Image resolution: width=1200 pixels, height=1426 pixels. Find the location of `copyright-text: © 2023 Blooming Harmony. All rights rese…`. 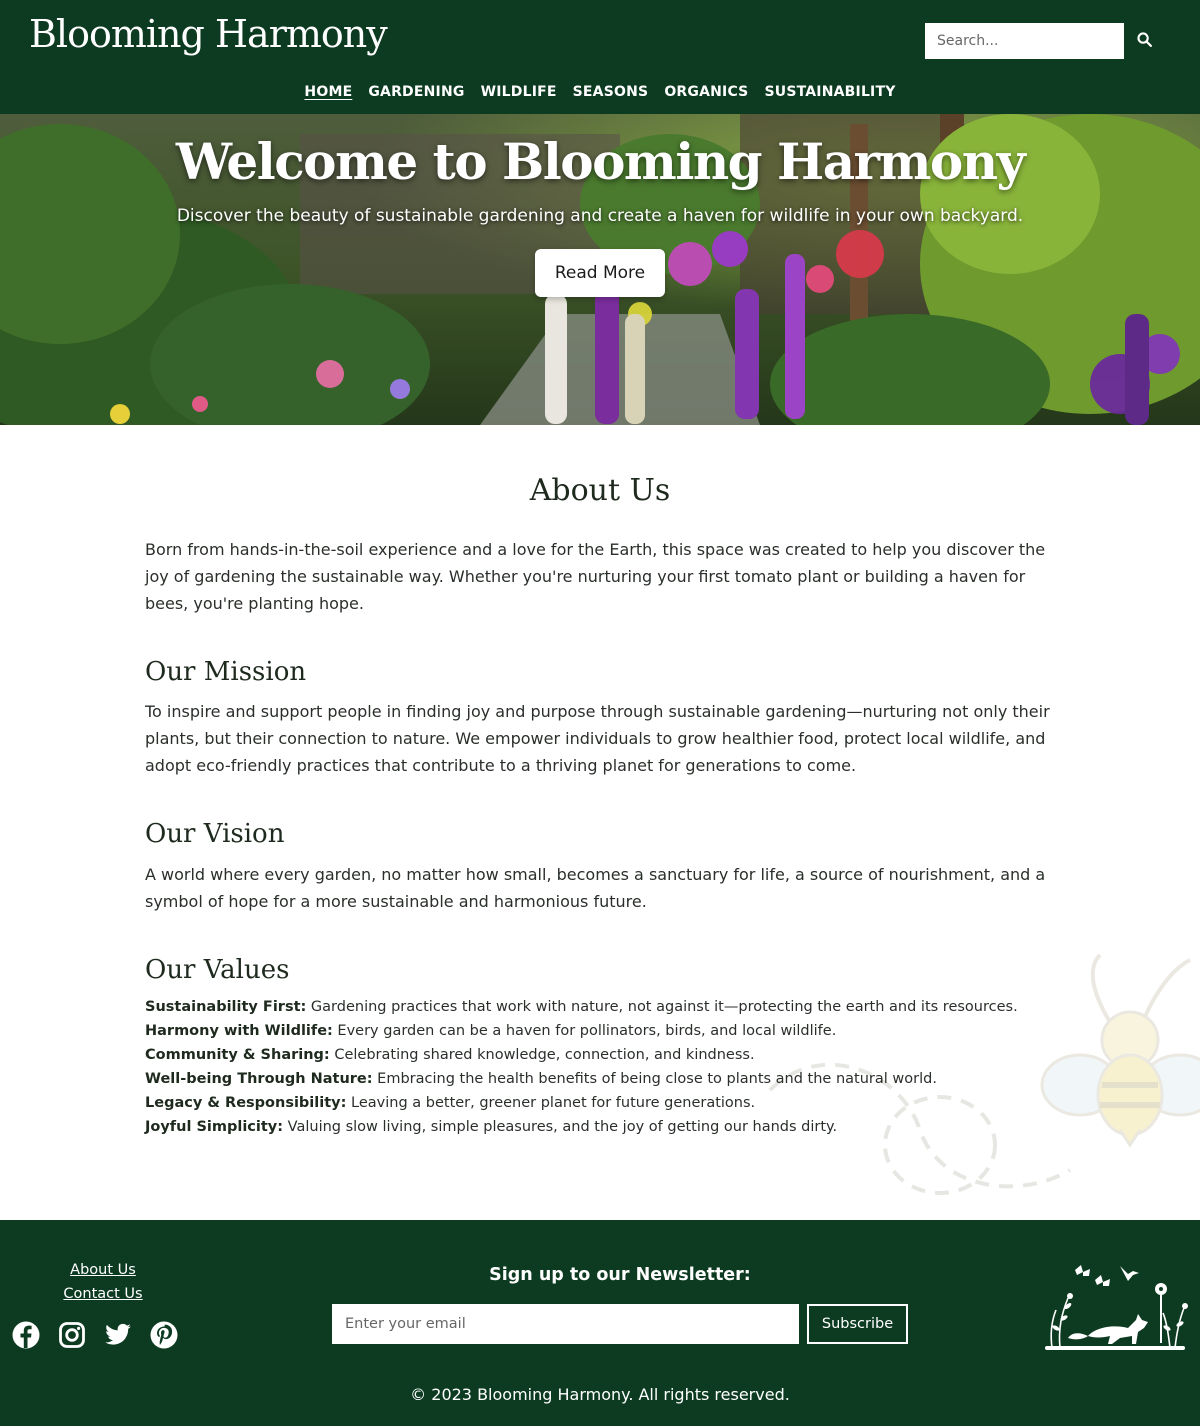

copyright-text: © 2023 Blooming Harmony. All rights rese… is located at coordinates (600, 1394).